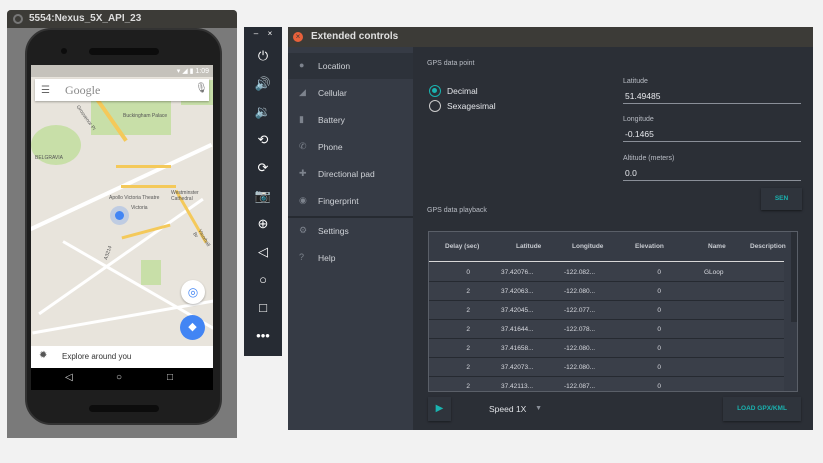 The image size is (823, 463). Describe the element at coordinates (303, 173) in the screenshot. I see `dpad-icon: ✚` at that location.